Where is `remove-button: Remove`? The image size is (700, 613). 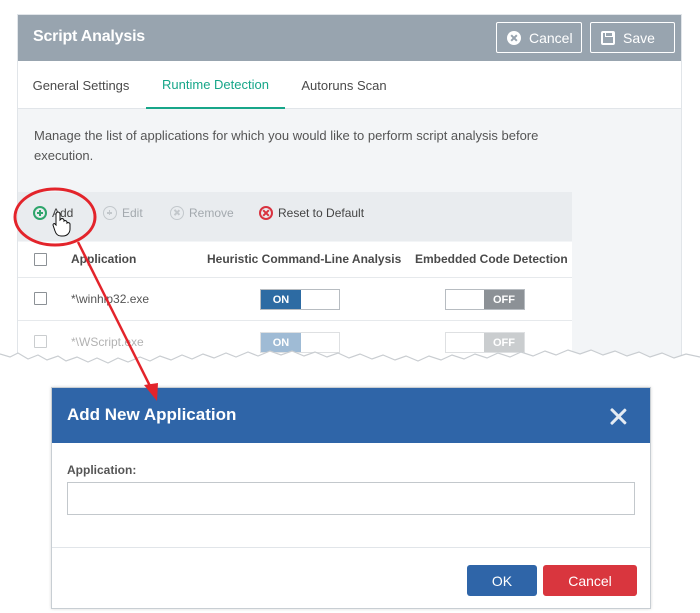
remove-button: Remove is located at coordinates (202, 213).